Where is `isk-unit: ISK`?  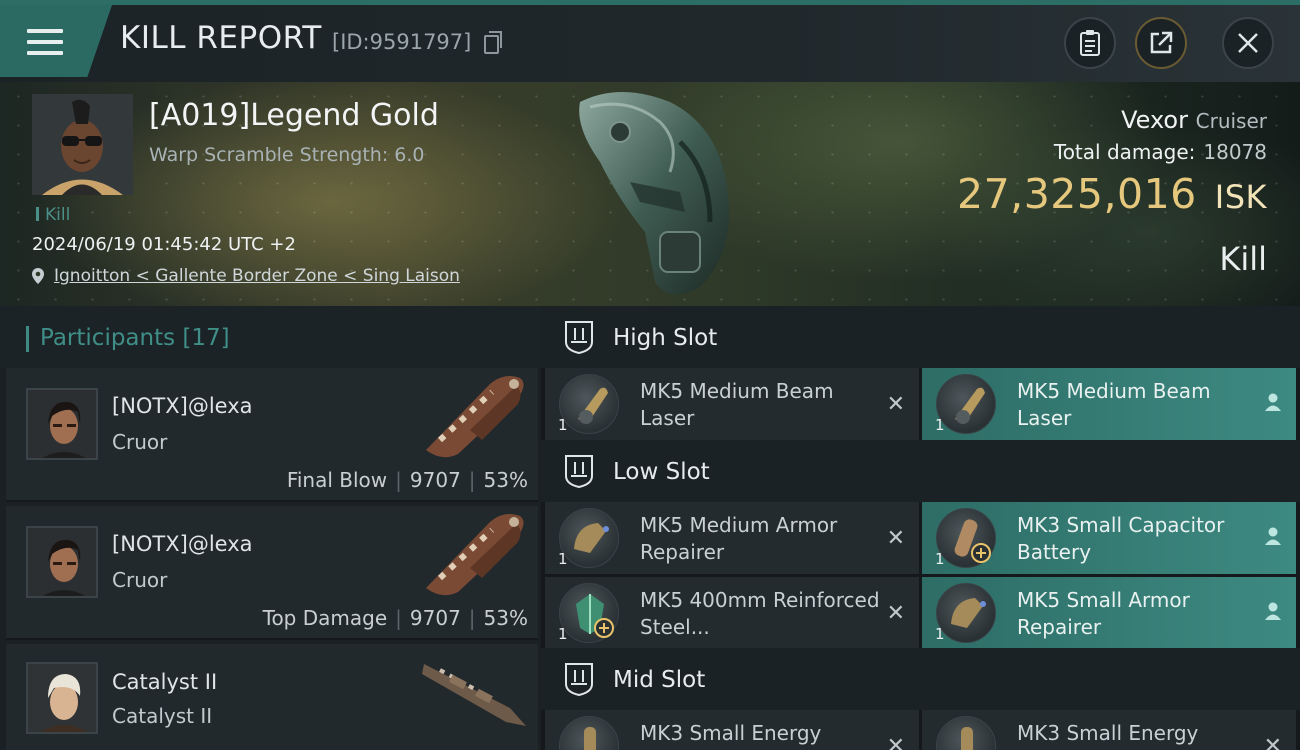 isk-unit: ISK is located at coordinates (1240, 197).